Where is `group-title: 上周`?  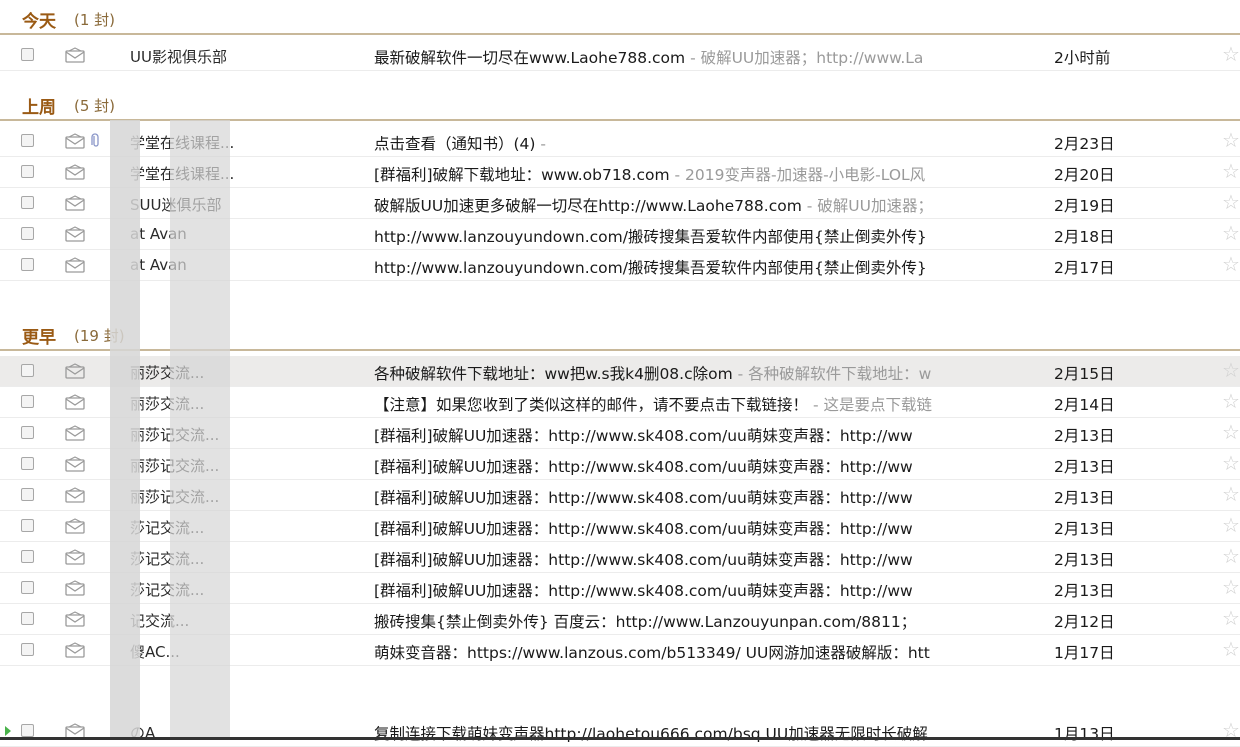 group-title: 上周 is located at coordinates (39, 108).